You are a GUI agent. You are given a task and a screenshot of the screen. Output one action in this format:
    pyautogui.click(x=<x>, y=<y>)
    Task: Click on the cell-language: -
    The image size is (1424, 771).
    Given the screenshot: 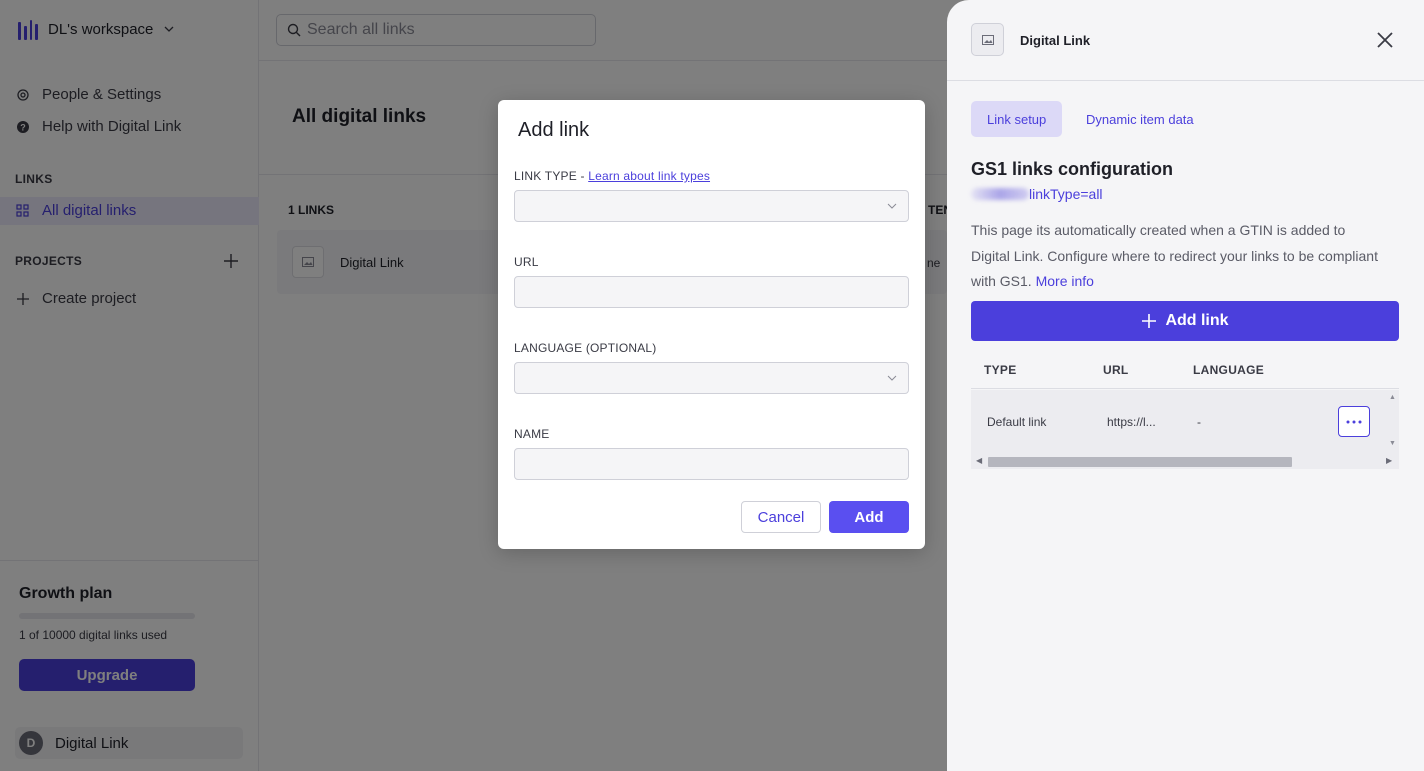 What is the action you would take?
    pyautogui.click(x=1199, y=422)
    